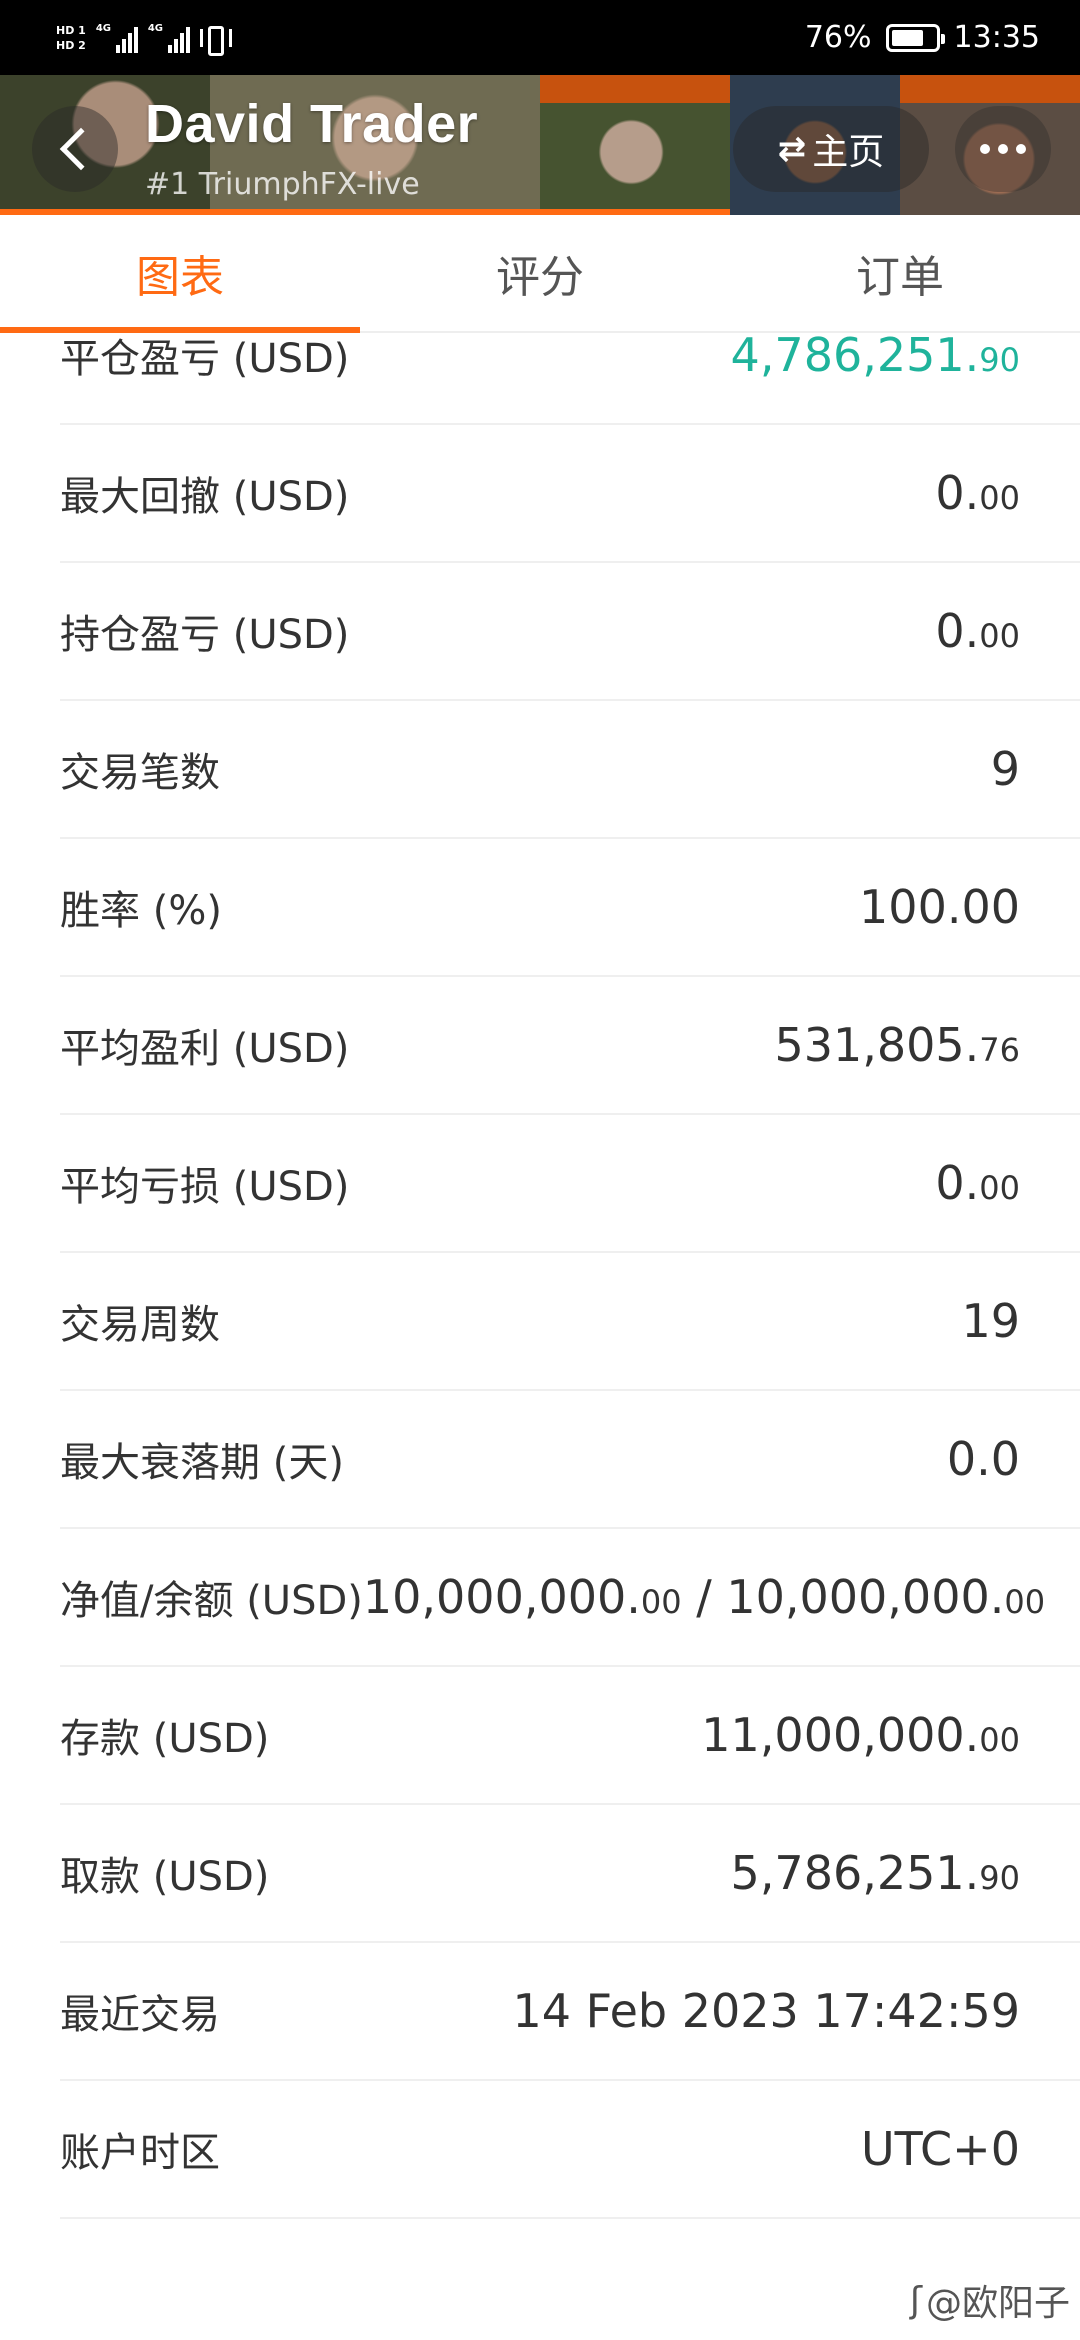 Image resolution: width=1080 pixels, height=2340 pixels. I want to click on battery-icon, so click(915, 37).